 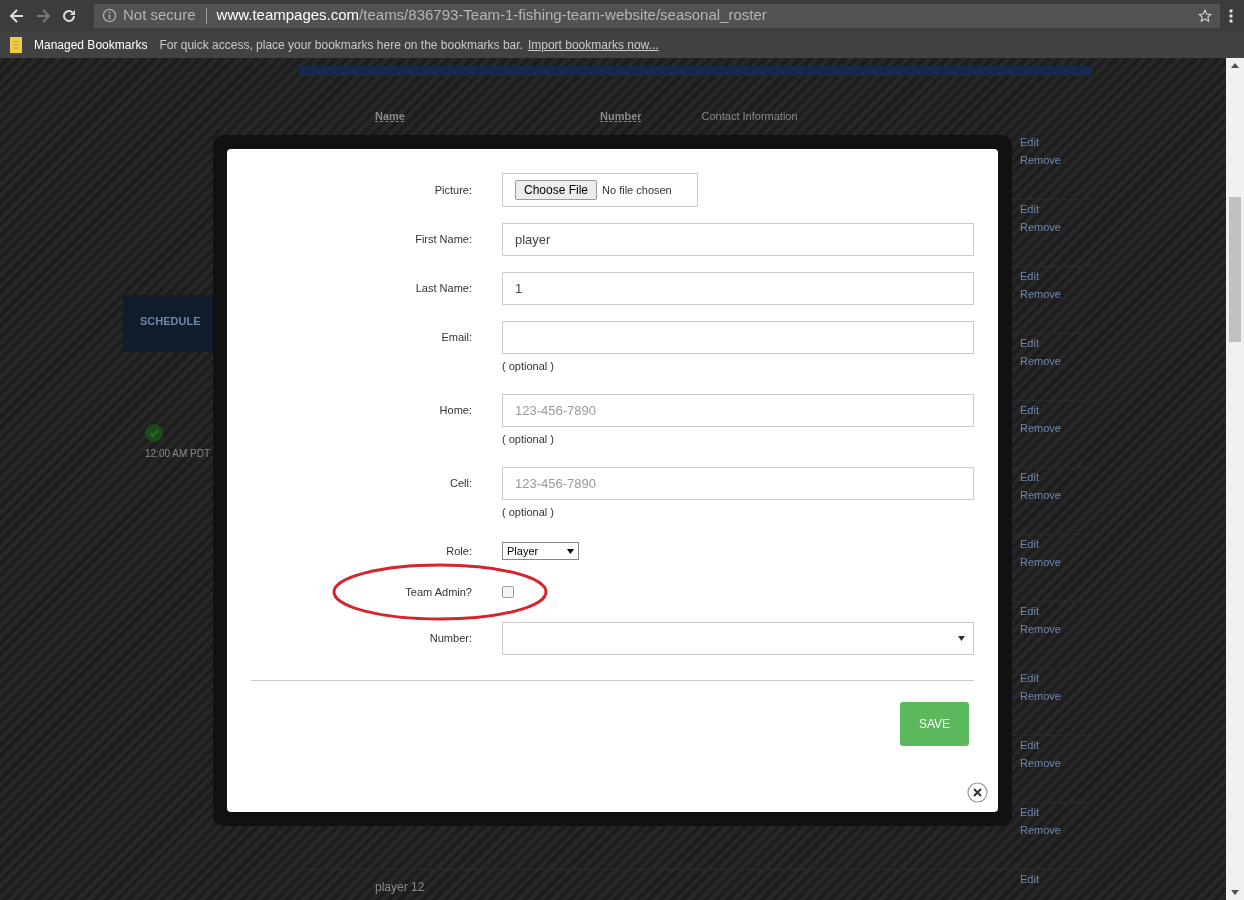 What do you see at coordinates (443, 289) in the screenshot?
I see `field-label: Last Name:` at bounding box center [443, 289].